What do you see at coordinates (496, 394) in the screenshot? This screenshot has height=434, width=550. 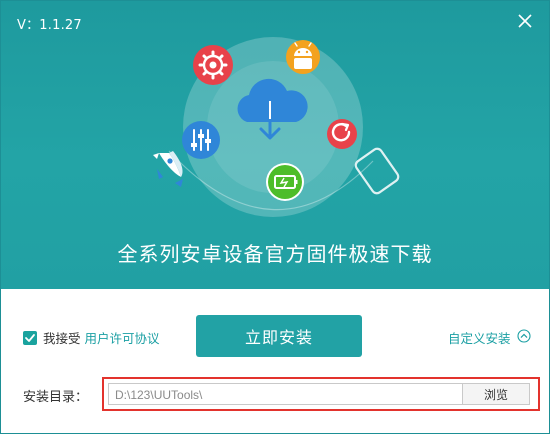 I see `browse-button: 浏览` at bounding box center [496, 394].